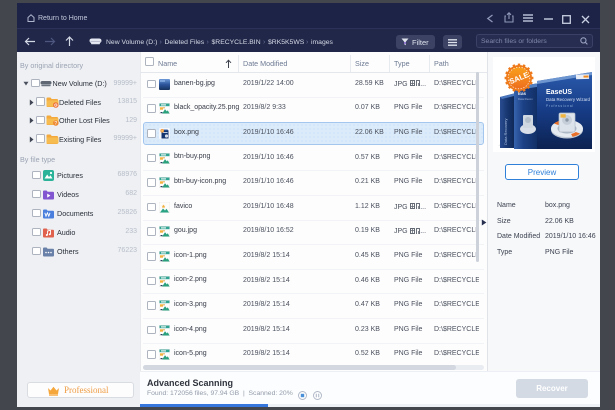 The image size is (615, 410). Describe the element at coordinates (560, 106) in the screenshot. I see `svg-text: P r o f e s s i o n a l` at that location.